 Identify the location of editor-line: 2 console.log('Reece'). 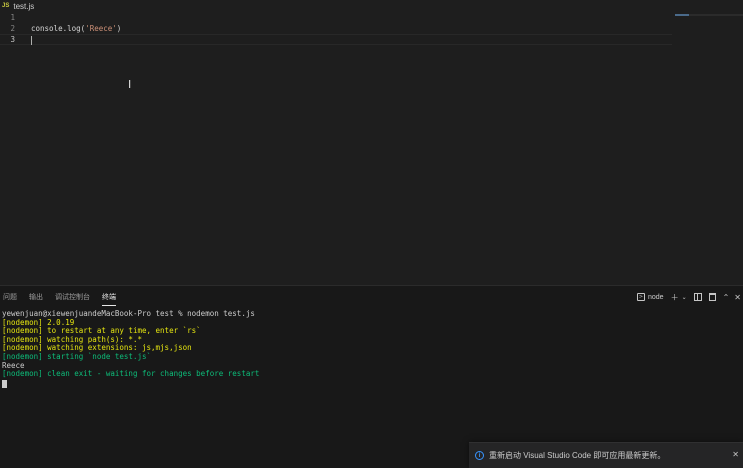
(336, 28).